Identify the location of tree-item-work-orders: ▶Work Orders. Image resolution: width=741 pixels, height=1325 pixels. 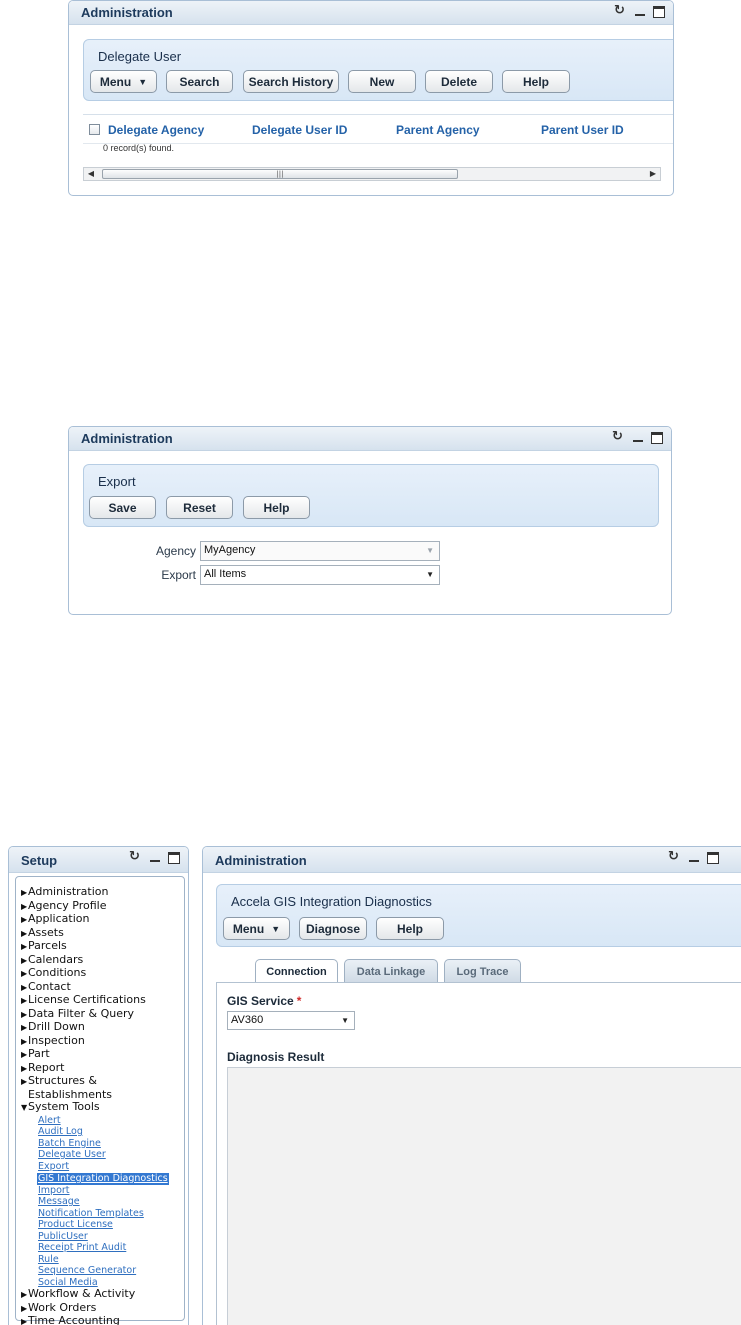
(103, 1308).